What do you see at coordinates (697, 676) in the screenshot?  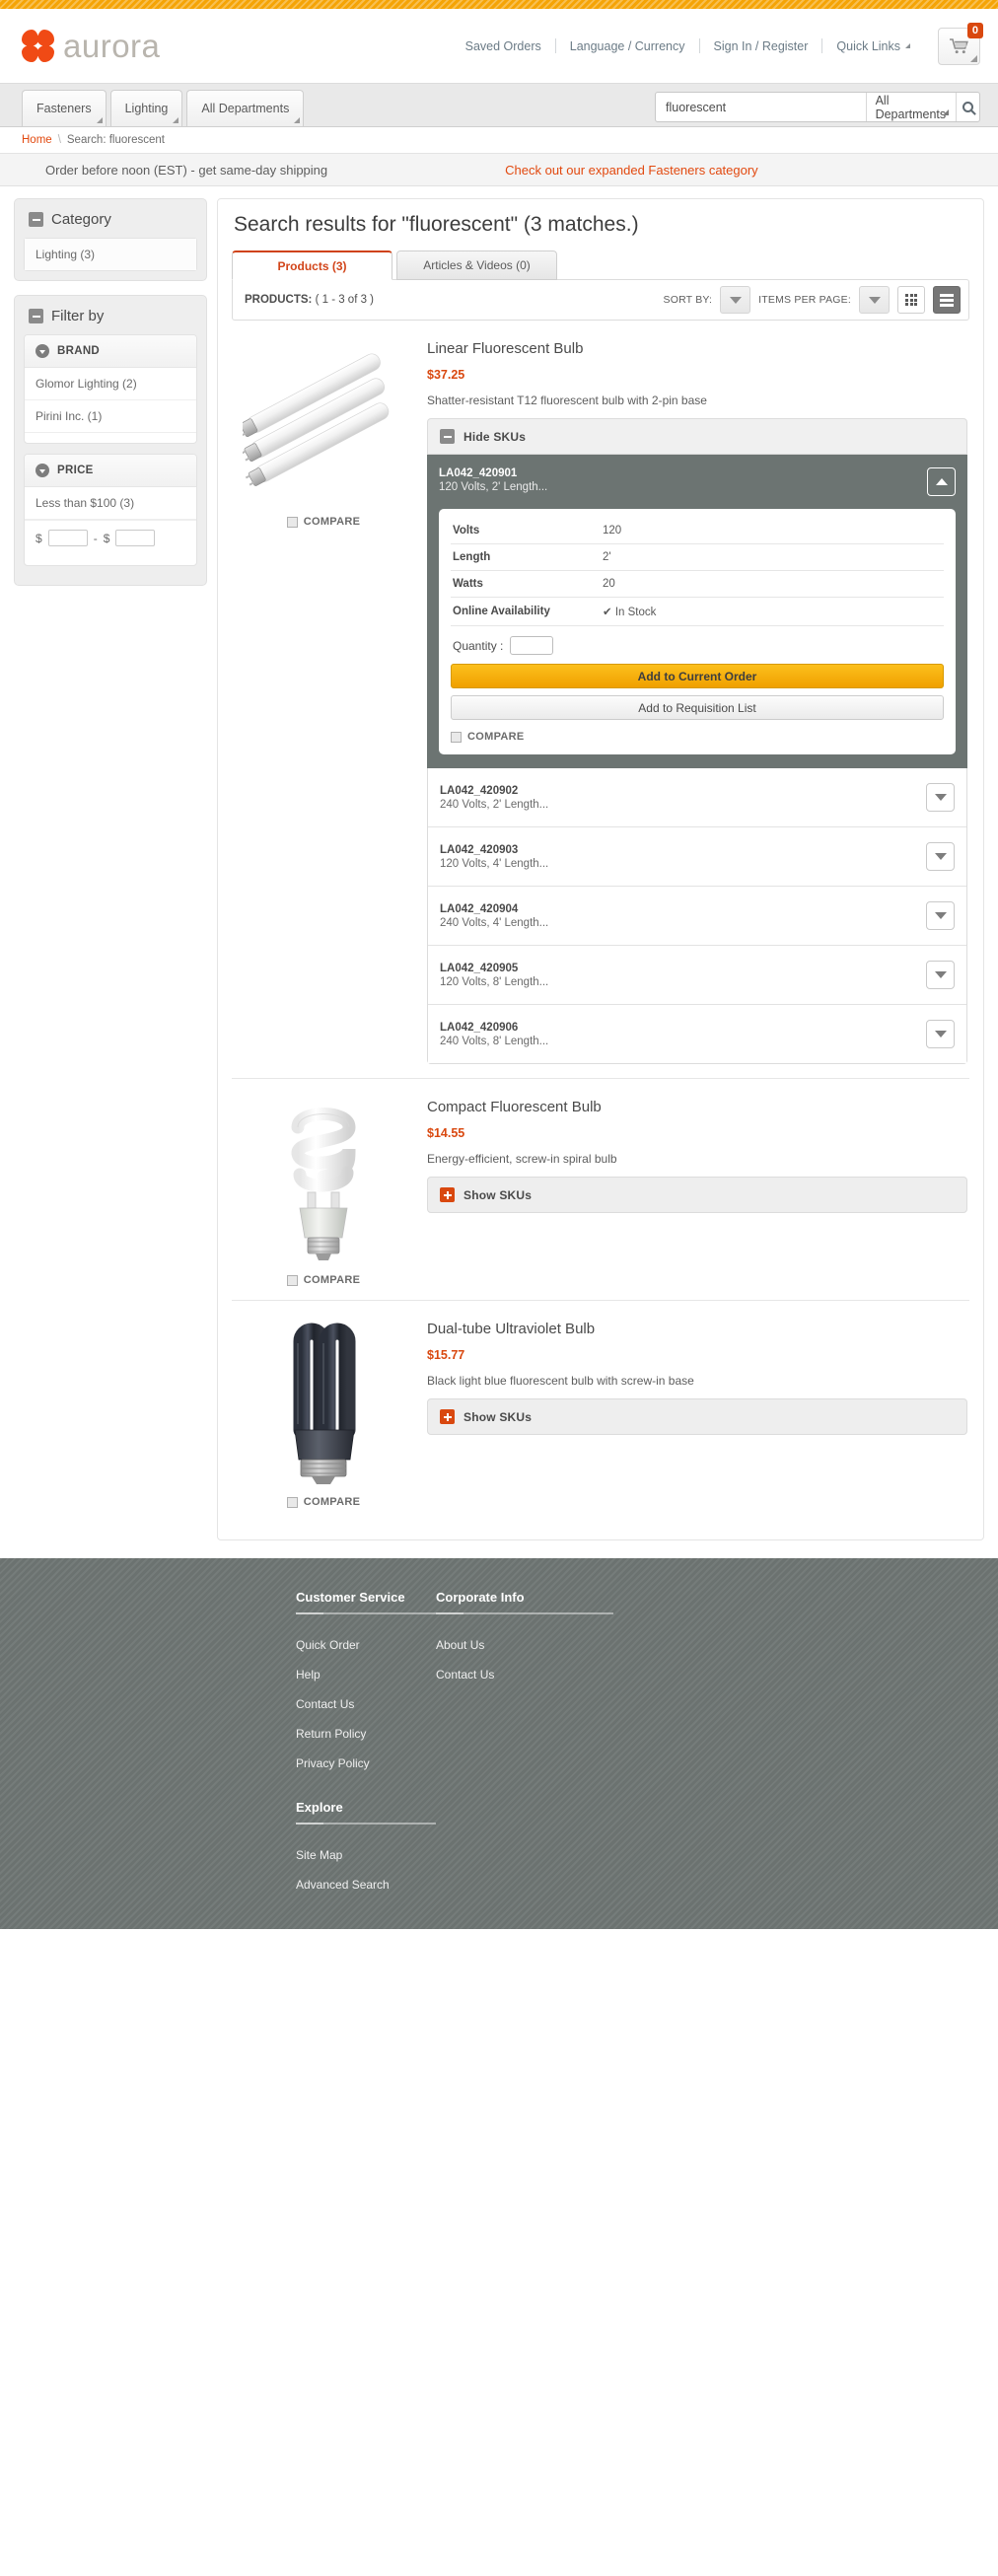 I see `add-to-current-order-button: Add to Current Order` at bounding box center [697, 676].